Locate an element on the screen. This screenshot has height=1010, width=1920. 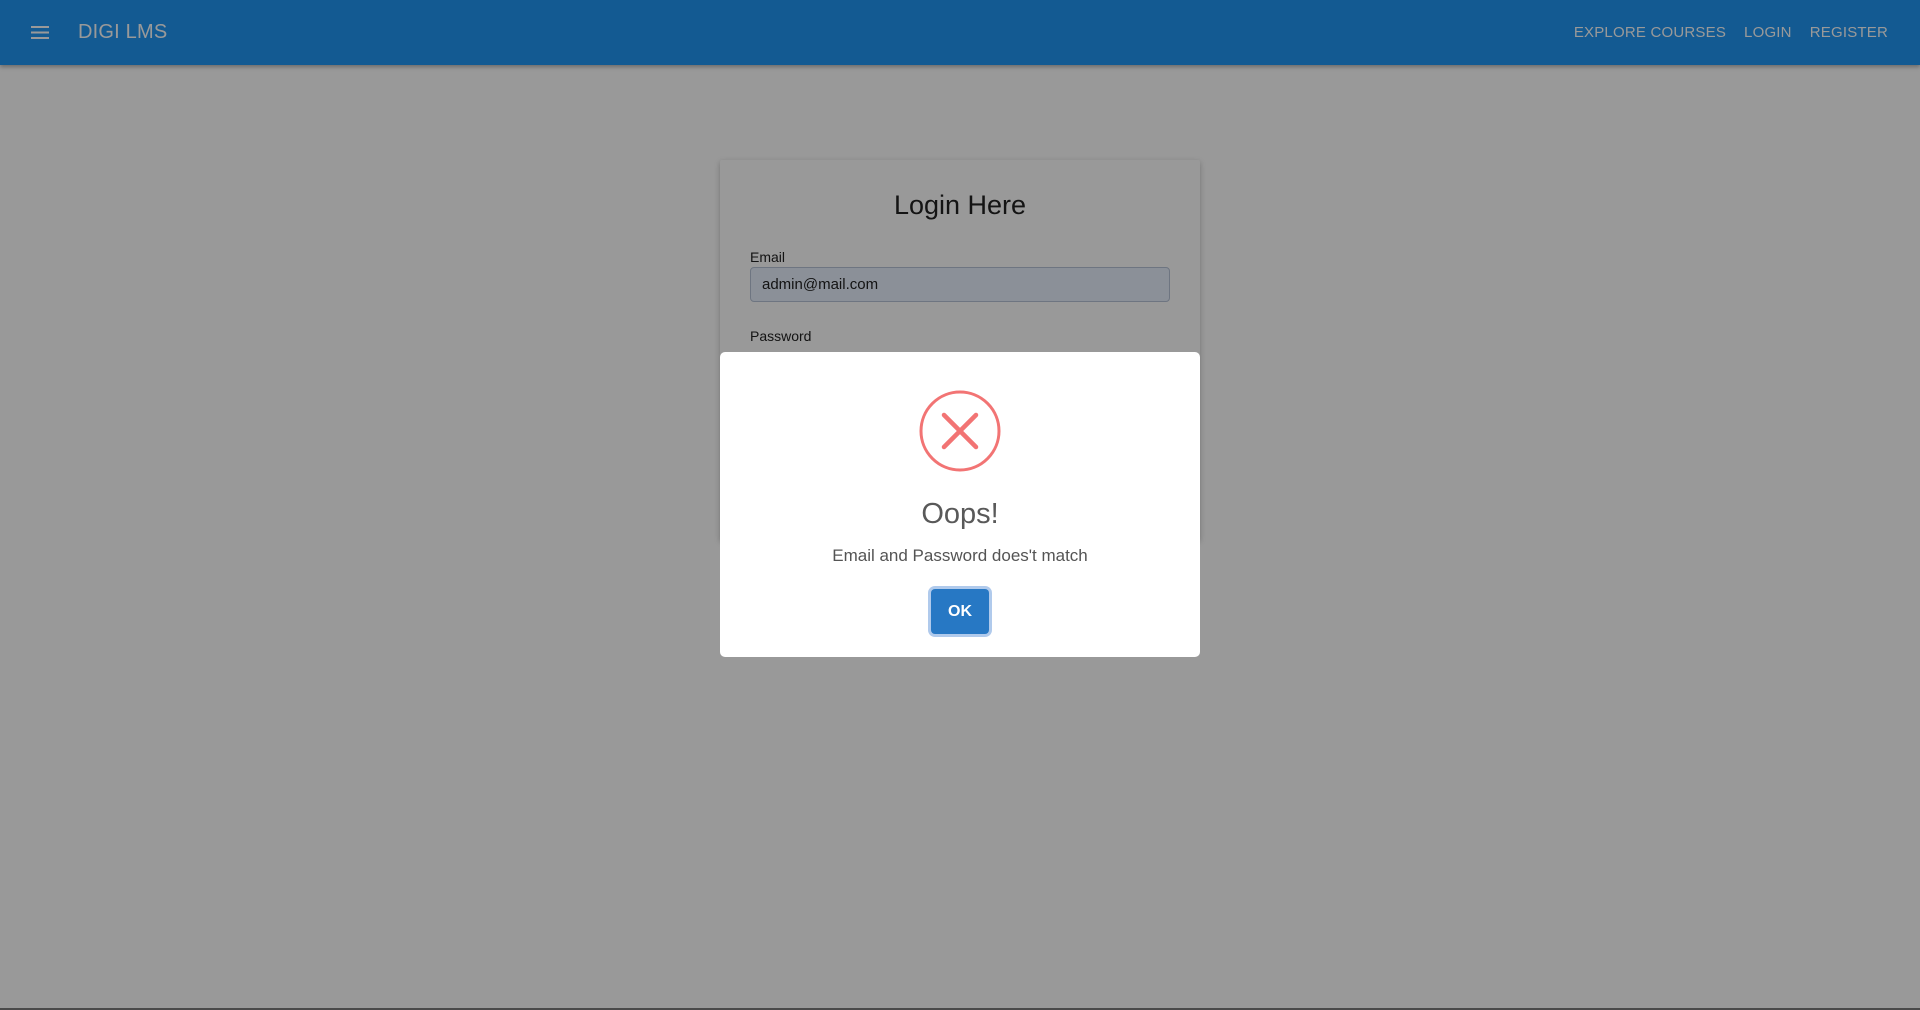
dialog-message: Email and Password does't match is located at coordinates (960, 555).